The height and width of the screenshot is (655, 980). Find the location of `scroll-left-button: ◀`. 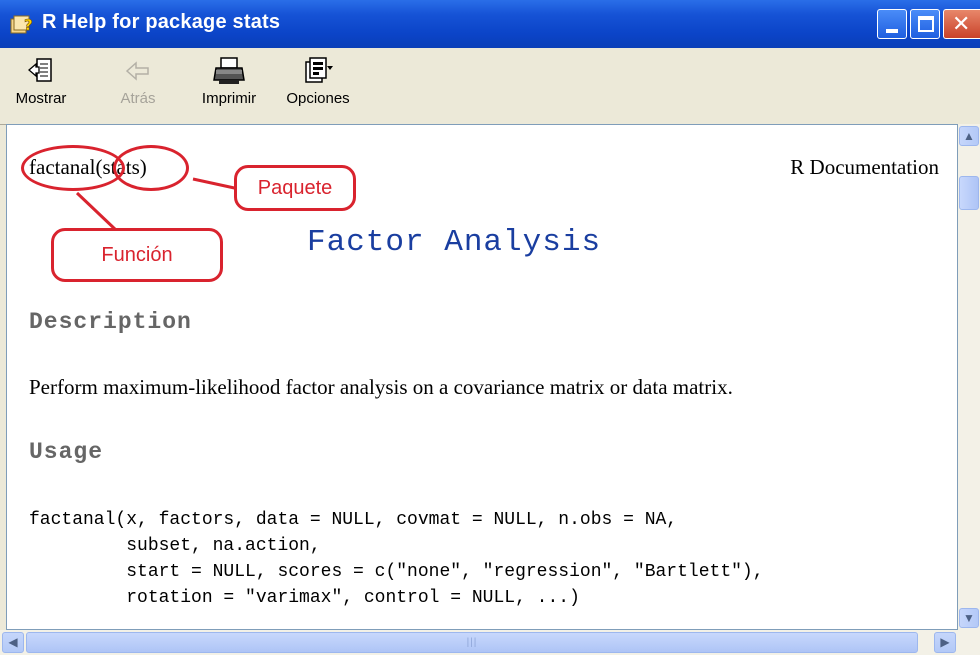

scroll-left-button: ◀ is located at coordinates (13, 642).